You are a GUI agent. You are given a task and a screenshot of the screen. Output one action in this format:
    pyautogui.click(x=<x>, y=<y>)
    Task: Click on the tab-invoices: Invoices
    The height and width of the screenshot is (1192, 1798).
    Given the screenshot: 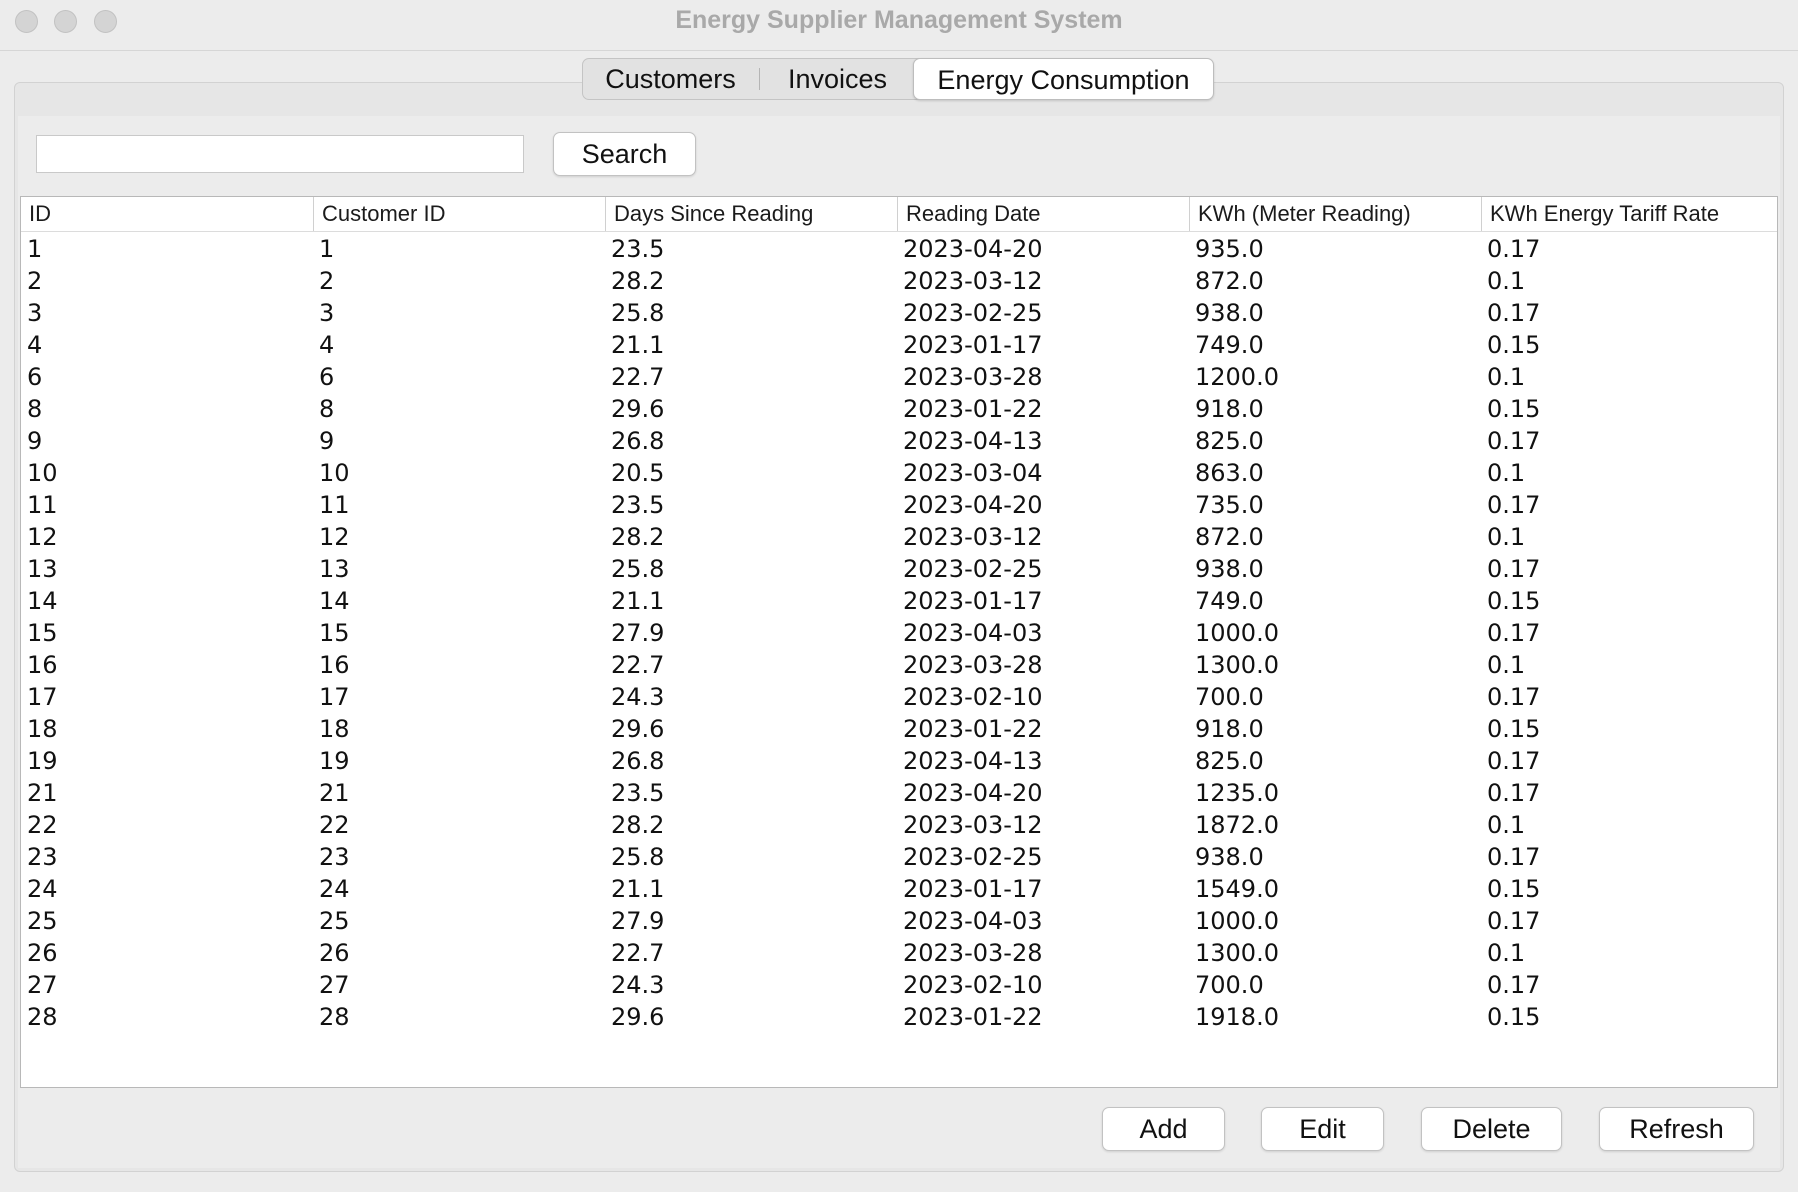 What is the action you would take?
    pyautogui.click(x=837, y=79)
    